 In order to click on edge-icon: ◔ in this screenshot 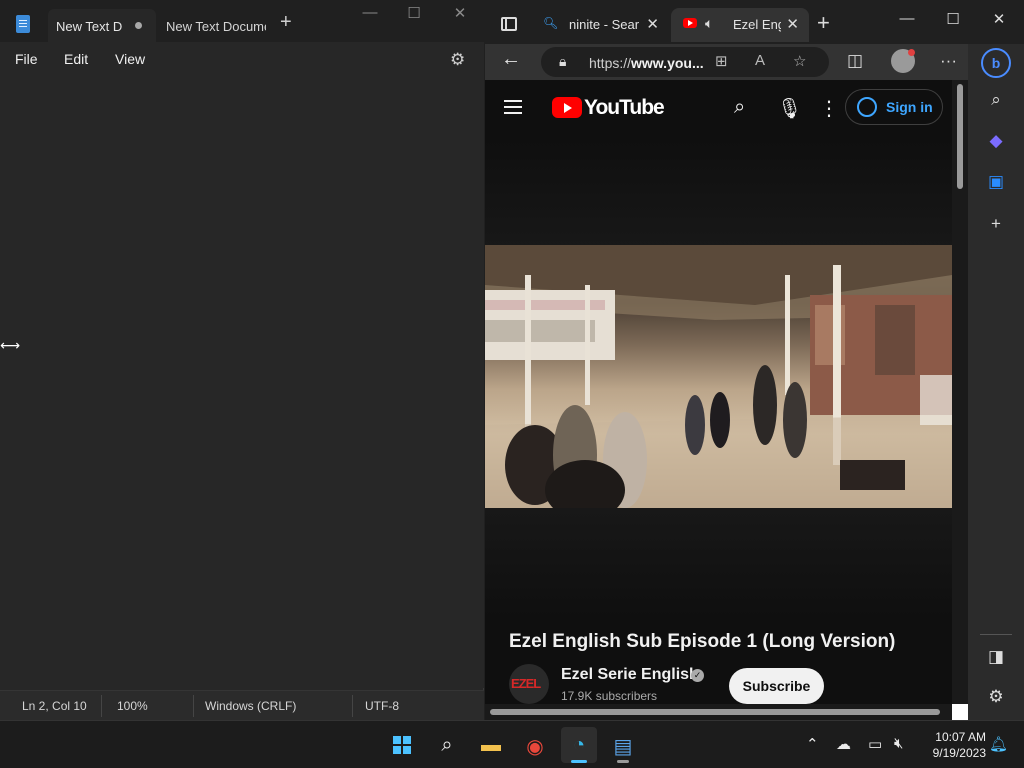, I will do `click(579, 745)`.